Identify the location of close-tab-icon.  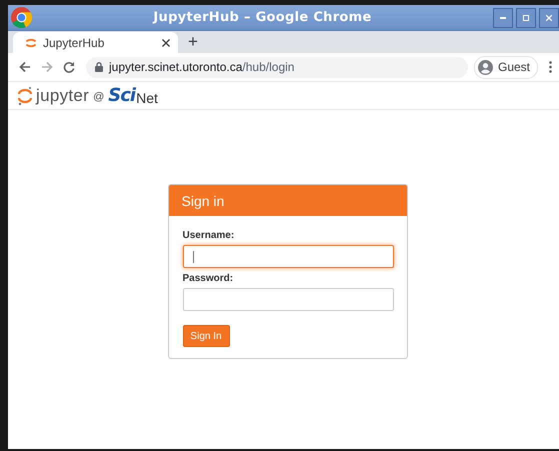
(166, 42).